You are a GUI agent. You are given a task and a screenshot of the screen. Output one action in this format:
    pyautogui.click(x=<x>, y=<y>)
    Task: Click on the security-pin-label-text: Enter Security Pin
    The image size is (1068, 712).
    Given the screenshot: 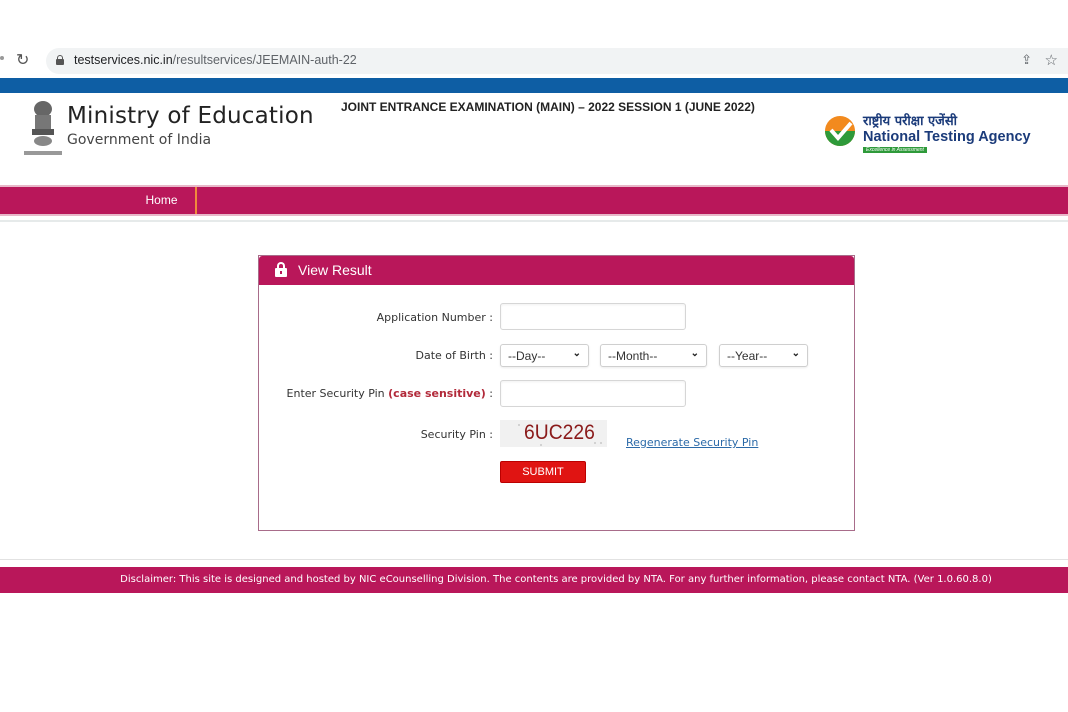 What is the action you would take?
    pyautogui.click(x=337, y=393)
    